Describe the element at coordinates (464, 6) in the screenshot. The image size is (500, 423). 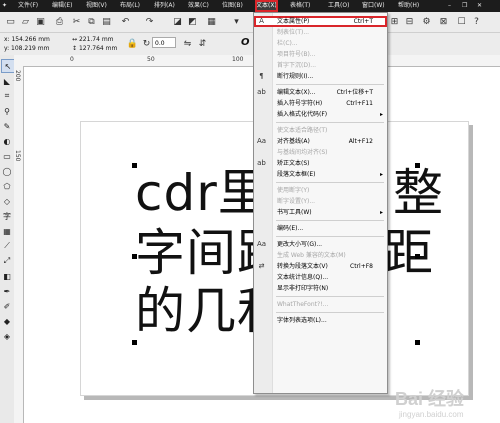
I see `restore-icon: ❐` at that location.